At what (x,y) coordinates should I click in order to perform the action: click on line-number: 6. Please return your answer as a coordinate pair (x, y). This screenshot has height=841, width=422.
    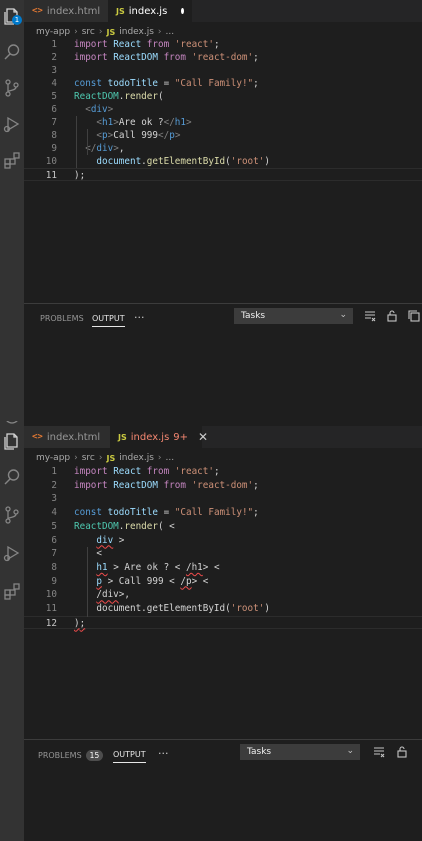
    Looking at the image, I should click on (54, 109).